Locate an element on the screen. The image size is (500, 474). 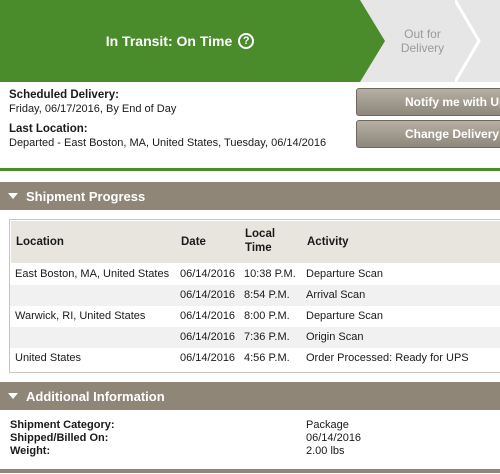
info-label: Shipment Category: is located at coordinates (62, 425).